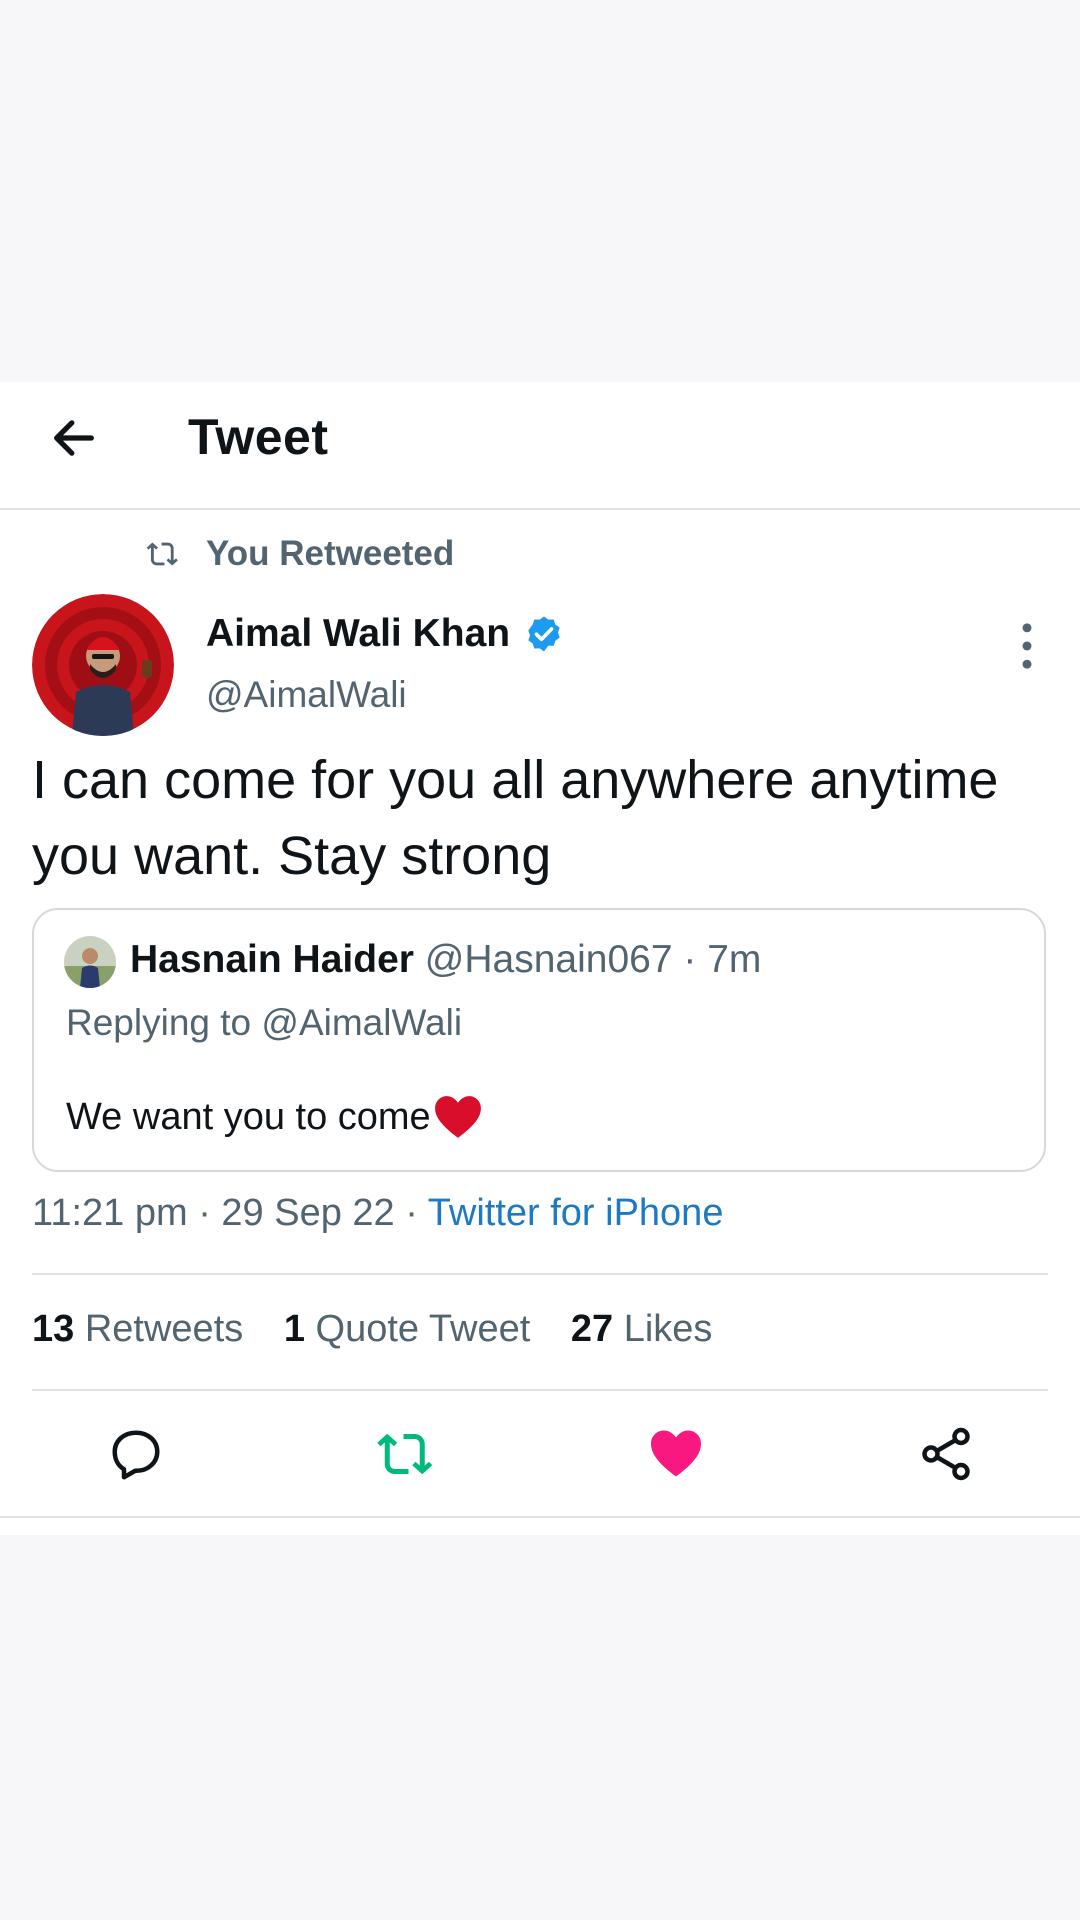  What do you see at coordinates (308, 1213) in the screenshot?
I see `tweet-date: 29 Sep 22` at bounding box center [308, 1213].